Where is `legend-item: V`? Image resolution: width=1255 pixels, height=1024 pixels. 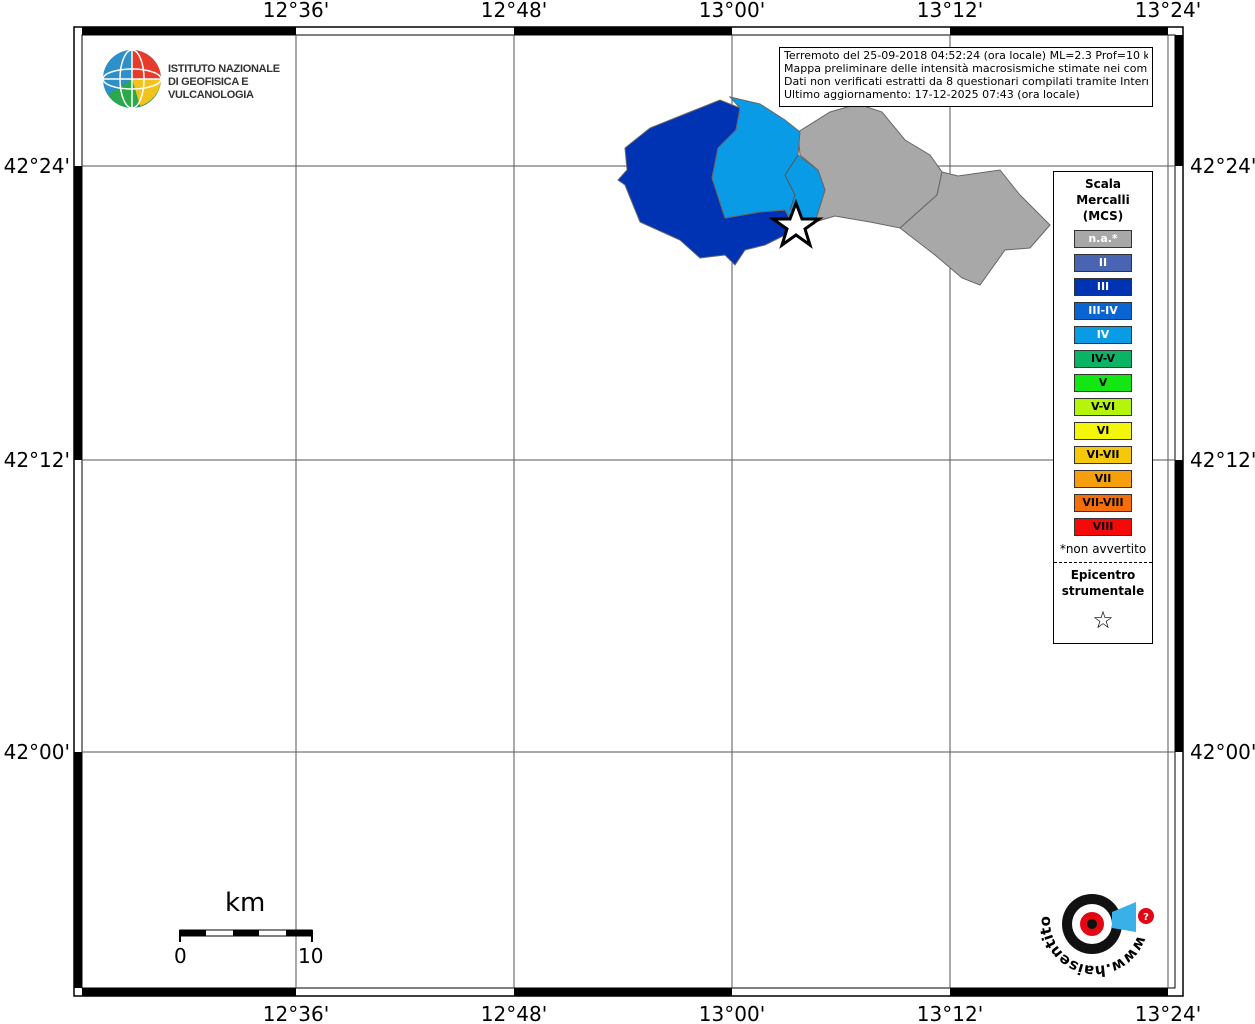 legend-item: V is located at coordinates (1103, 383).